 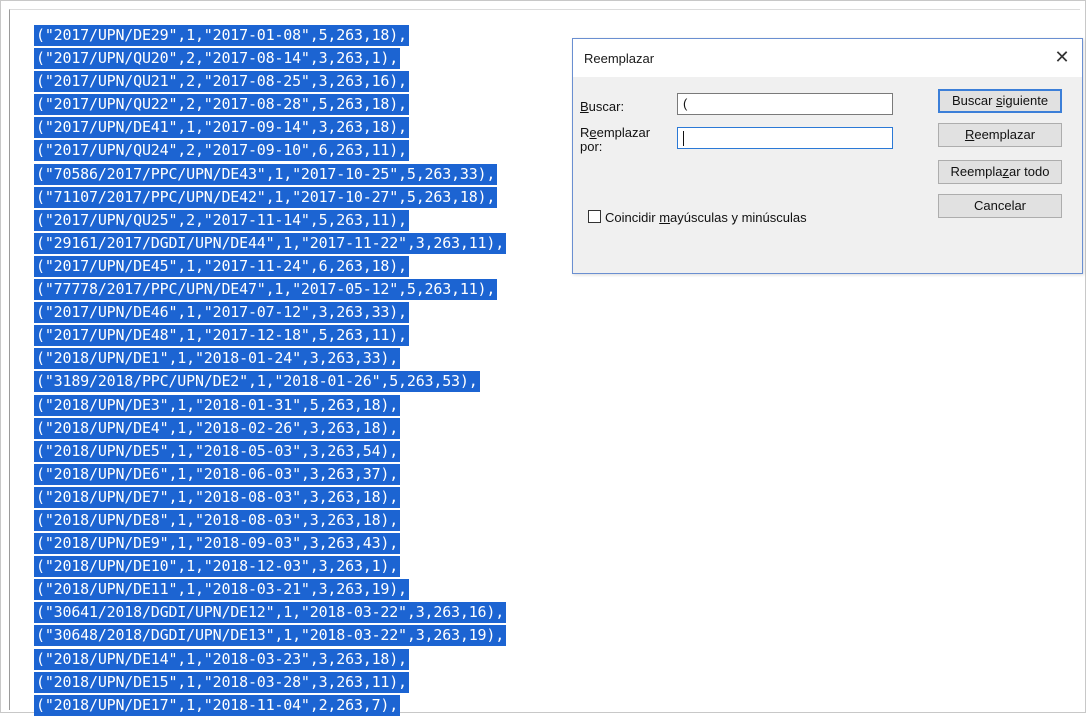 I want to click on replace-label-accel: e, so click(x=593, y=132).